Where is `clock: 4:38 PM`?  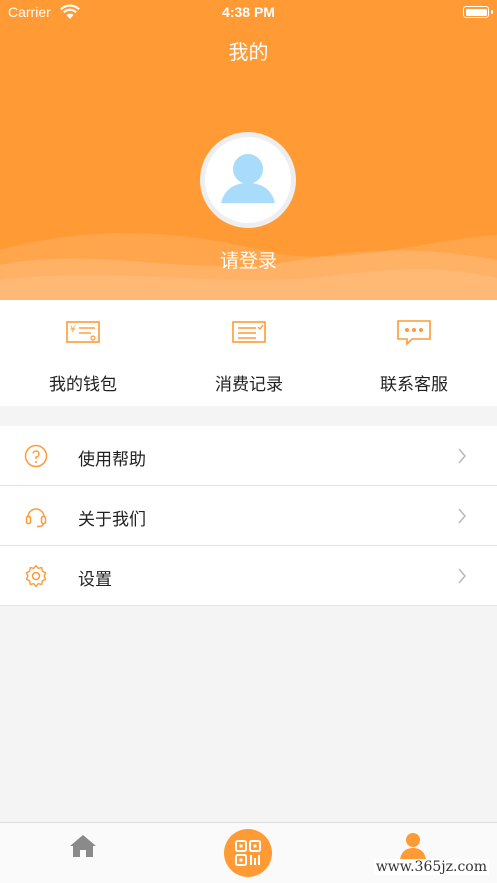
clock: 4:38 PM is located at coordinates (248, 12).